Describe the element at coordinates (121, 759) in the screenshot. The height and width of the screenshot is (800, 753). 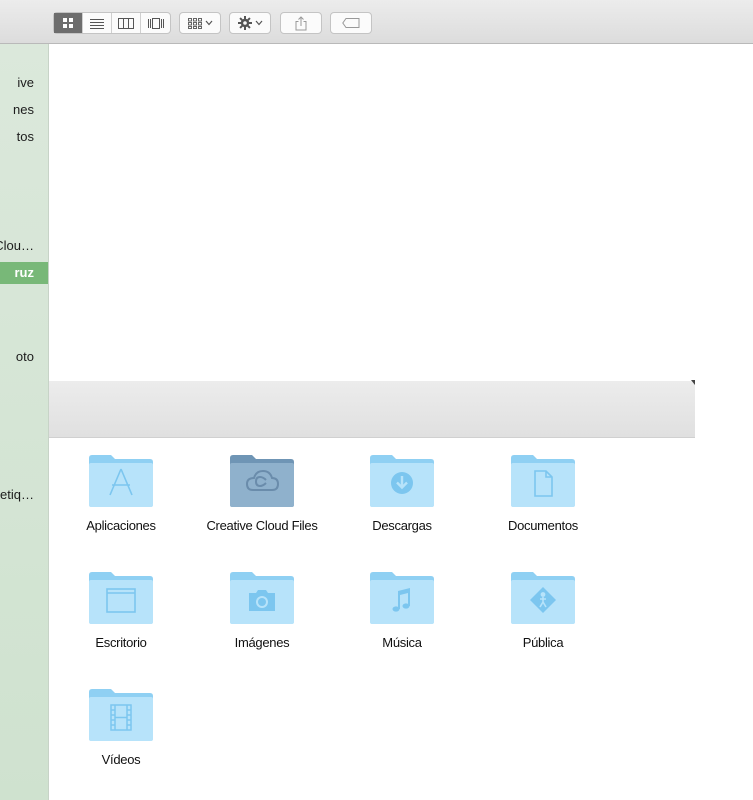
I see `folder-label: Vídeos` at that location.